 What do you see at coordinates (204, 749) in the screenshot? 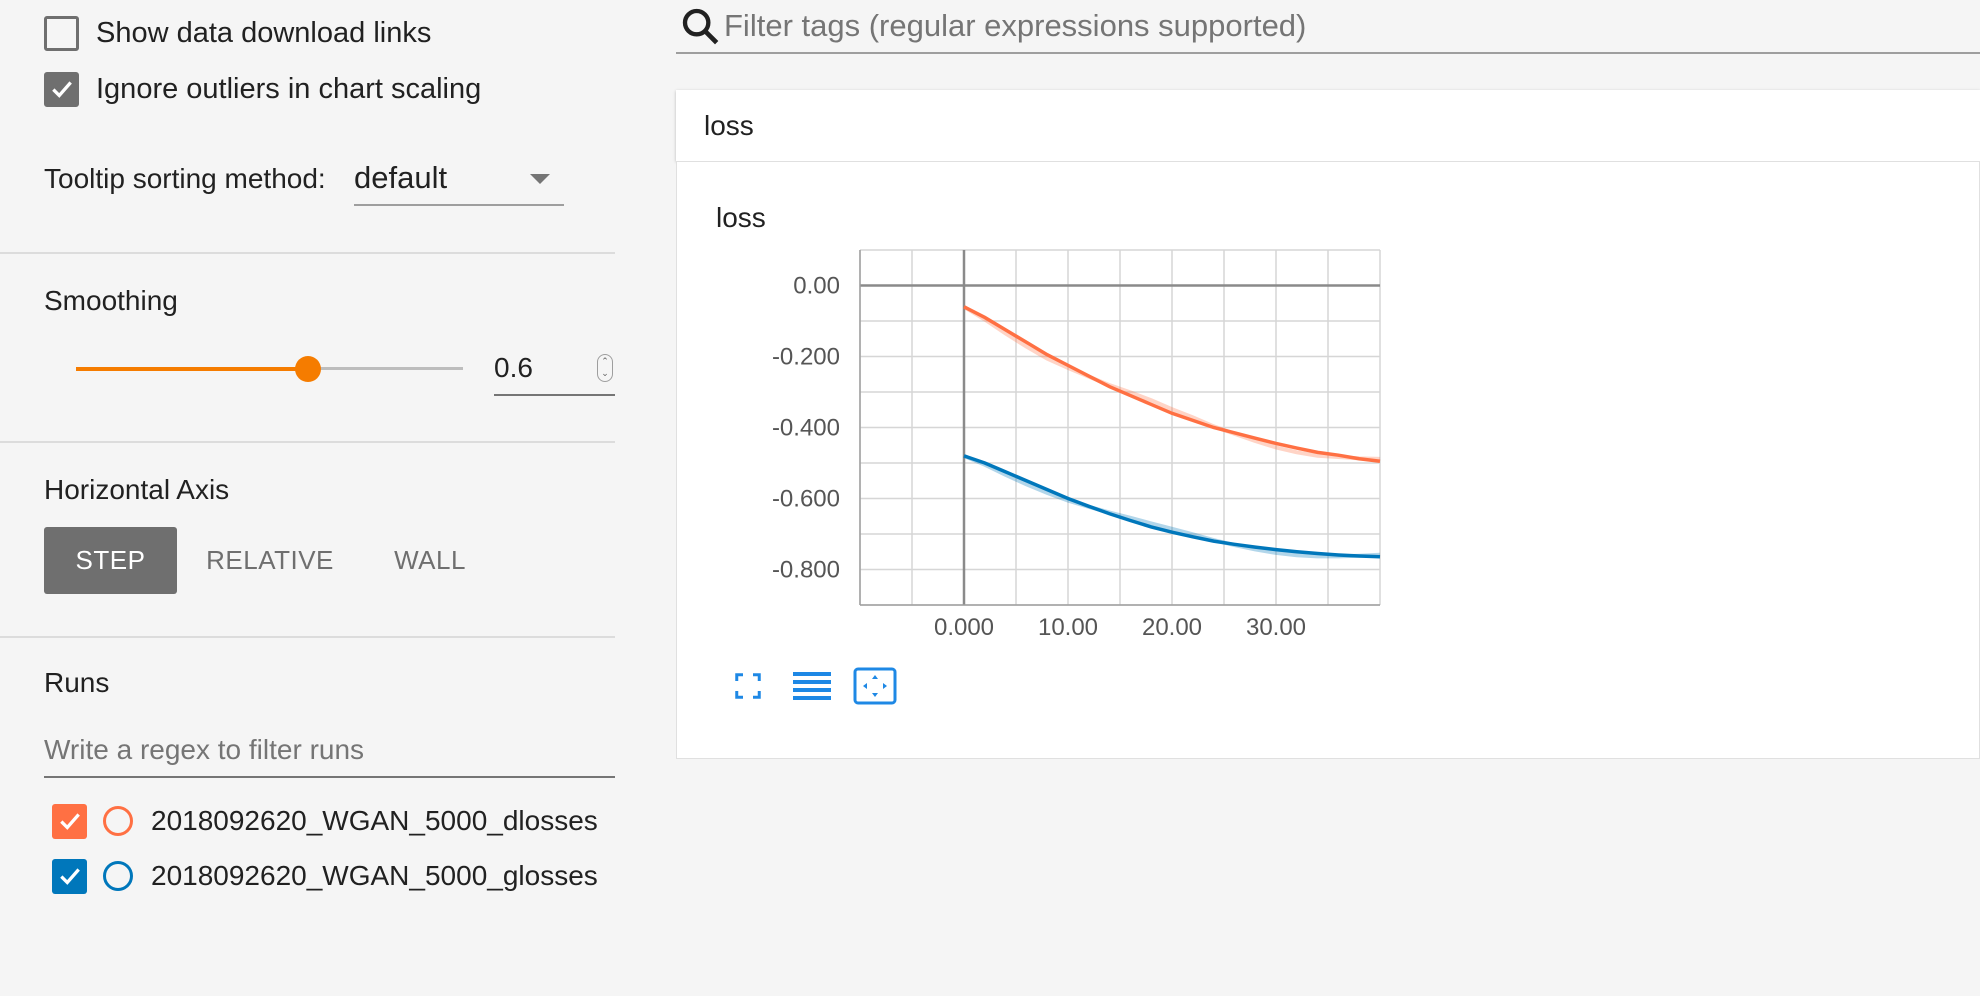
I see `runs-filter-placeholder: Write a regex to filter runs` at bounding box center [204, 749].